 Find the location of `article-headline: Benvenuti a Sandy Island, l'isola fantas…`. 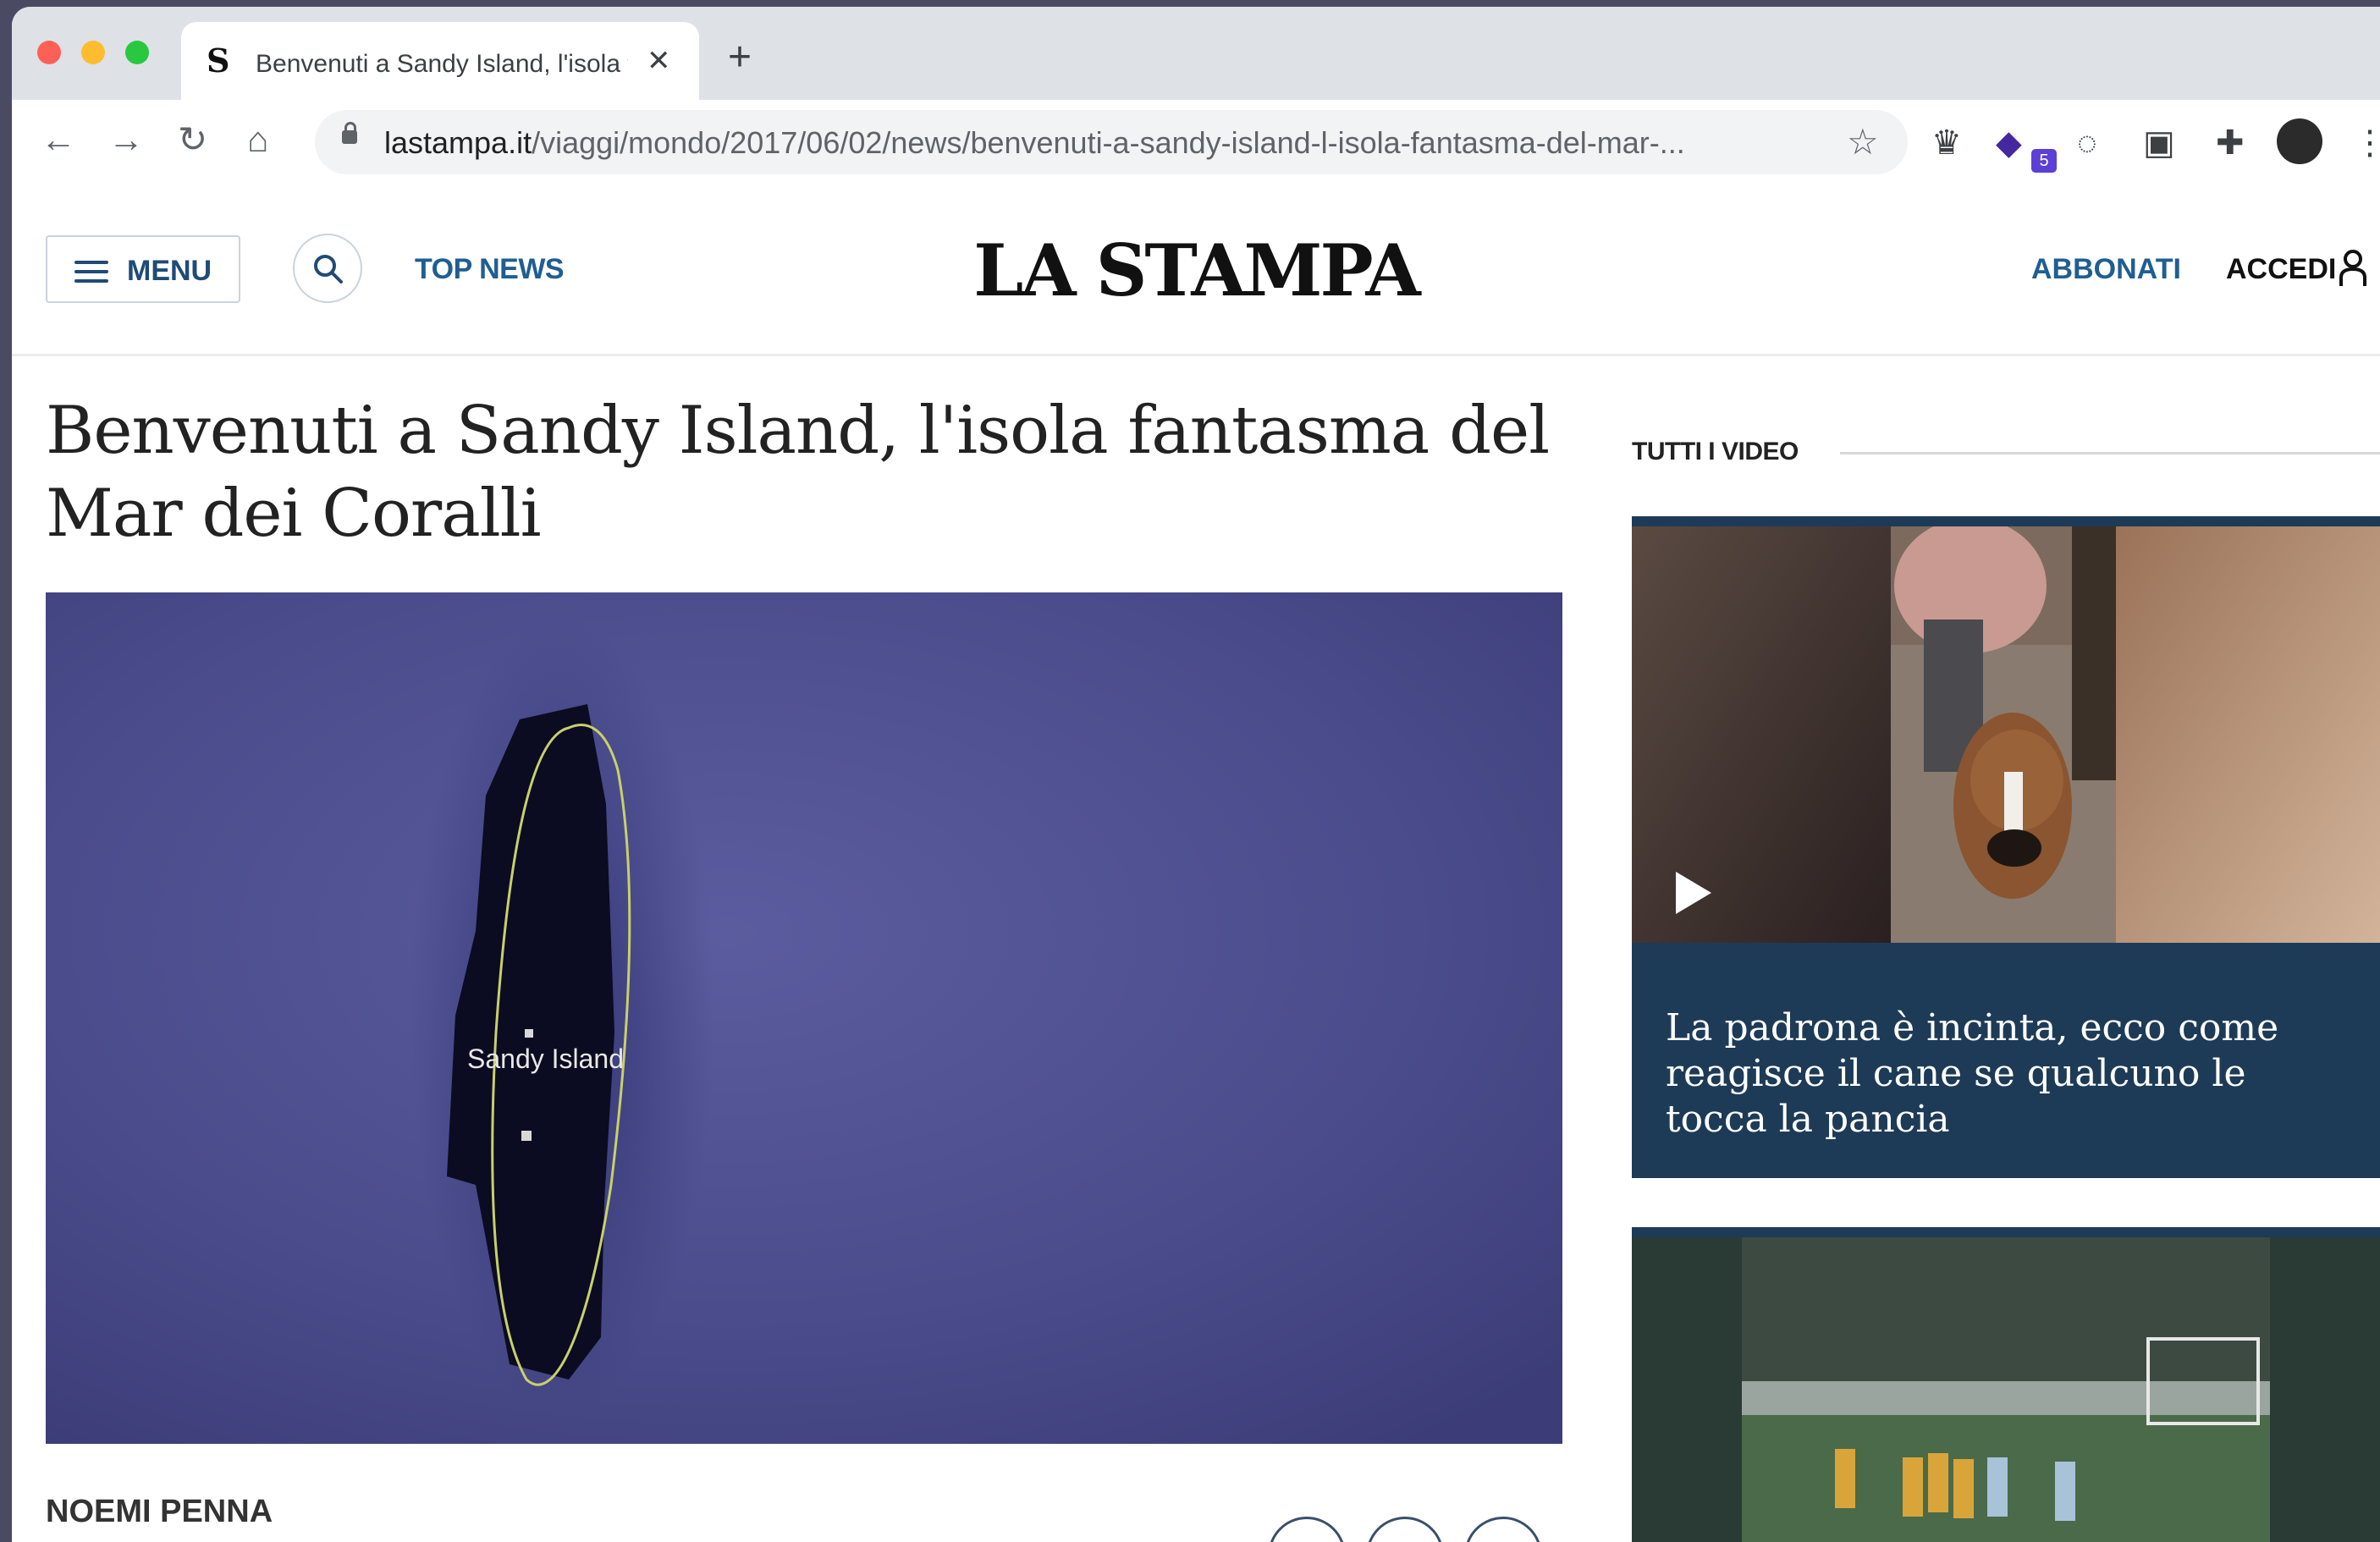

article-headline: Benvenuti a Sandy Island, l'isola fantas… is located at coordinates (798, 473).